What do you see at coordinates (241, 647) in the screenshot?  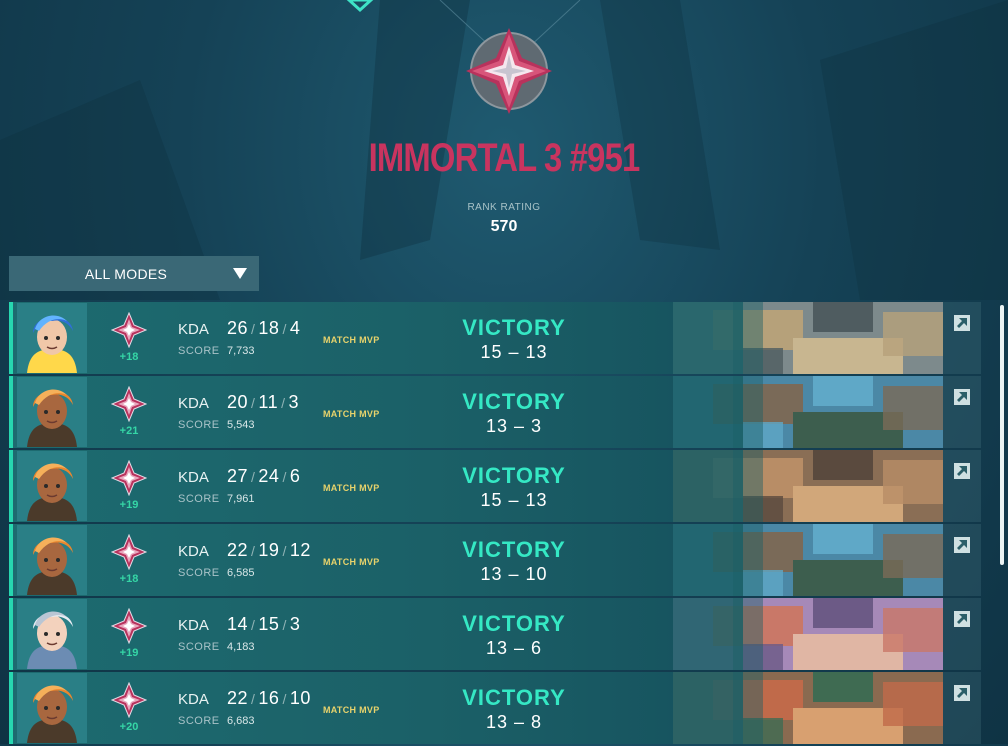 I see `score-value: 4,183` at bounding box center [241, 647].